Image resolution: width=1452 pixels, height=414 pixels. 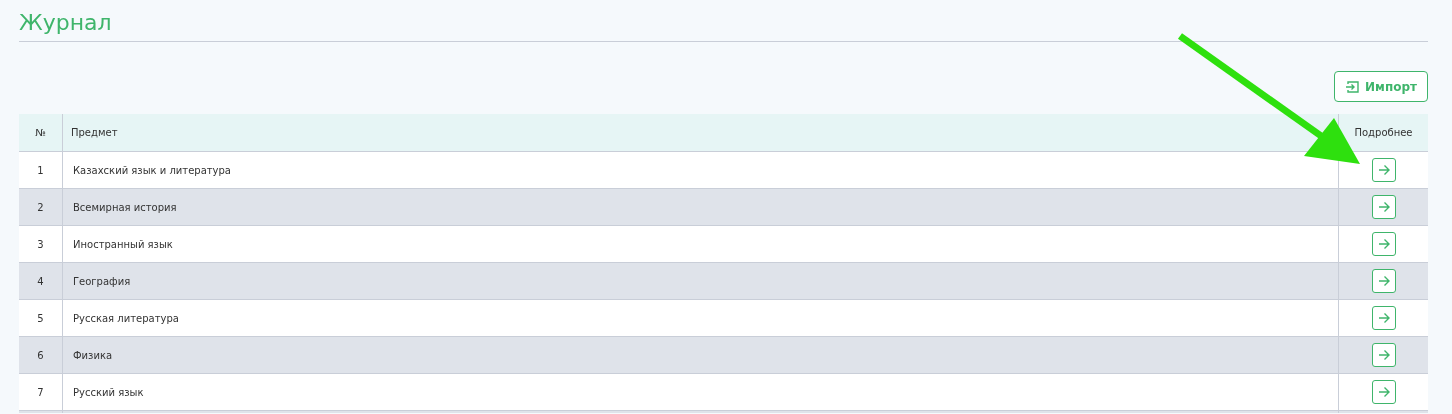 What do you see at coordinates (40, 244) in the screenshot?
I see `row-number: 3` at bounding box center [40, 244].